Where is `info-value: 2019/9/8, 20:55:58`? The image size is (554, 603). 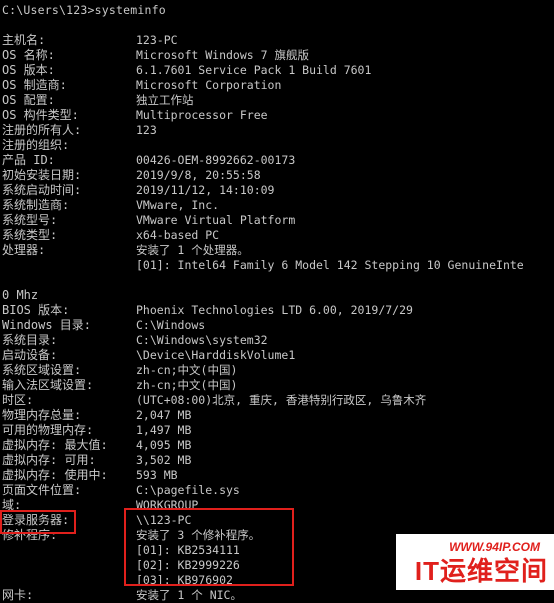 info-value: 2019/9/8, 20:55:58 is located at coordinates (198, 175).